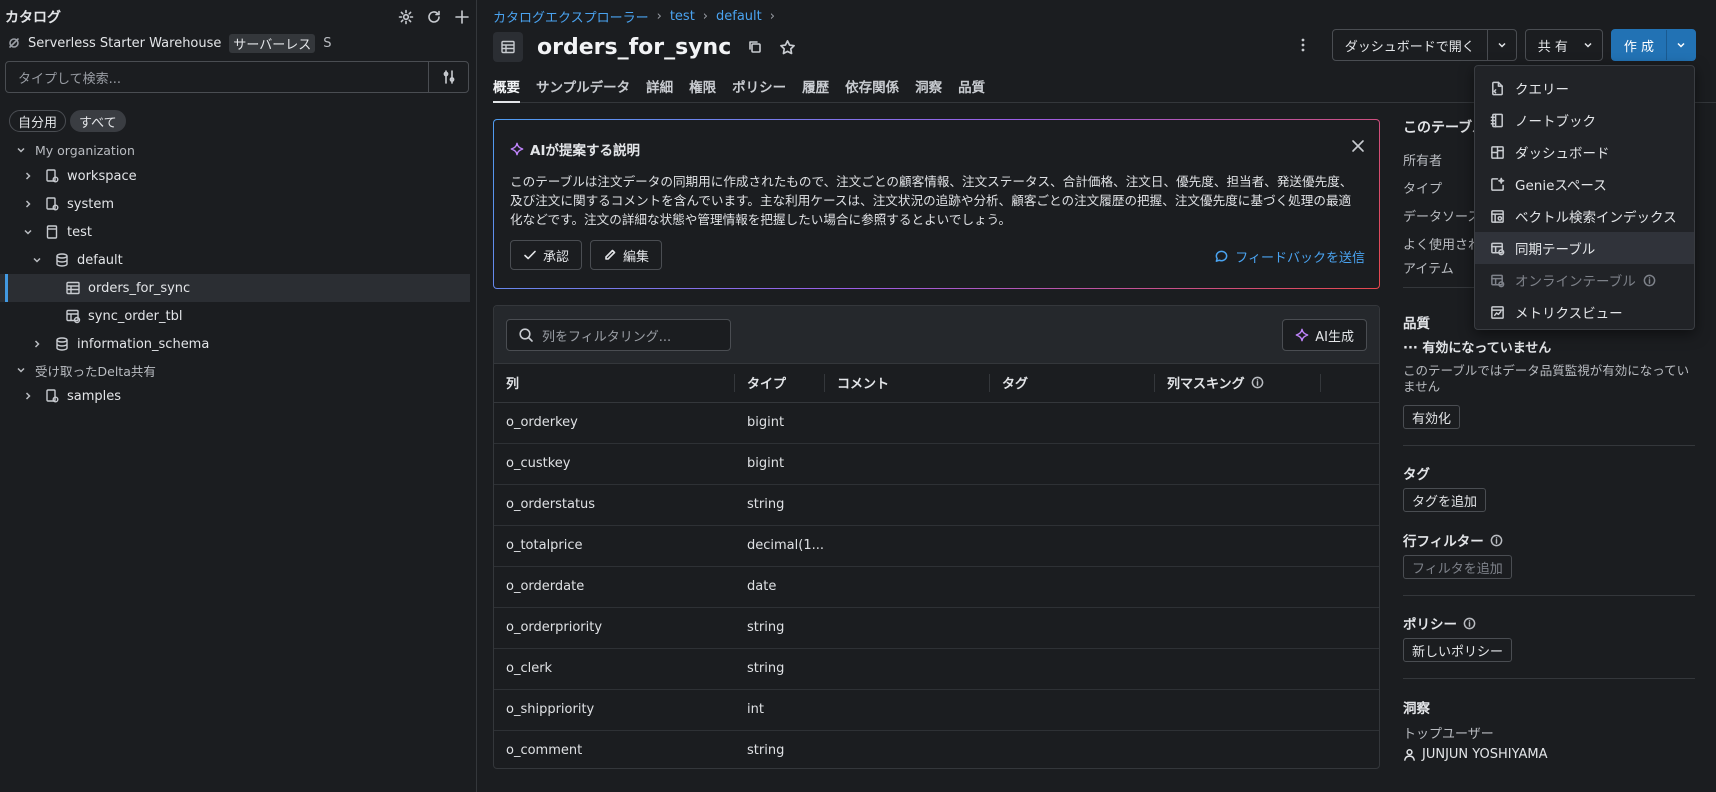 Image resolution: width=1716 pixels, height=792 pixels. I want to click on approve-label: 承認, so click(556, 257).